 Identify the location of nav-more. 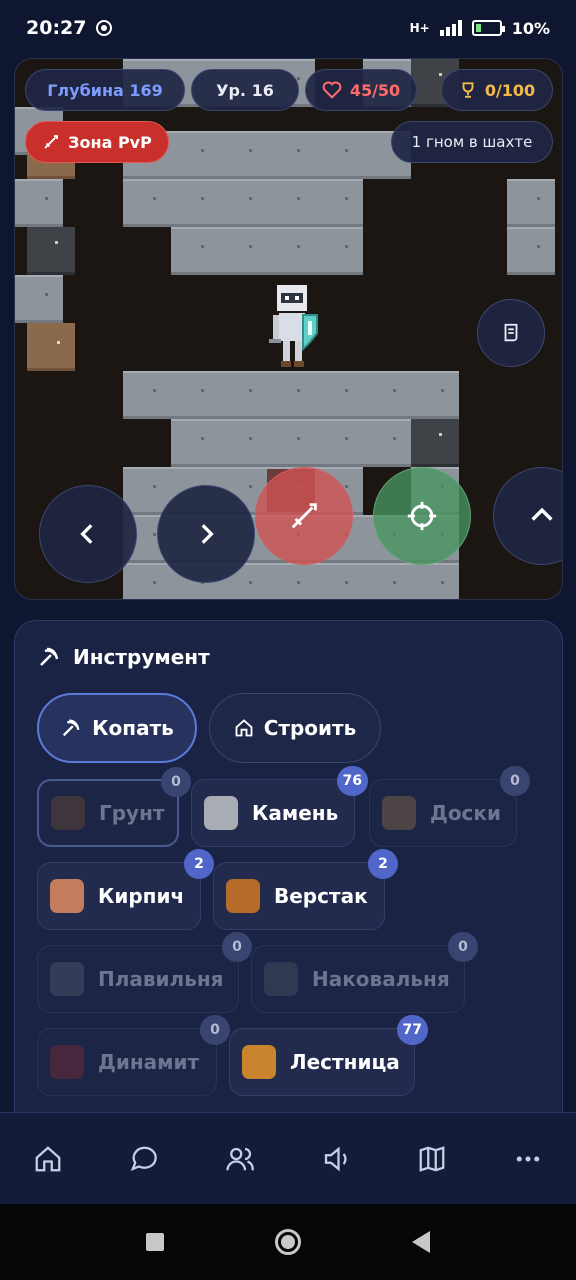
(528, 1159).